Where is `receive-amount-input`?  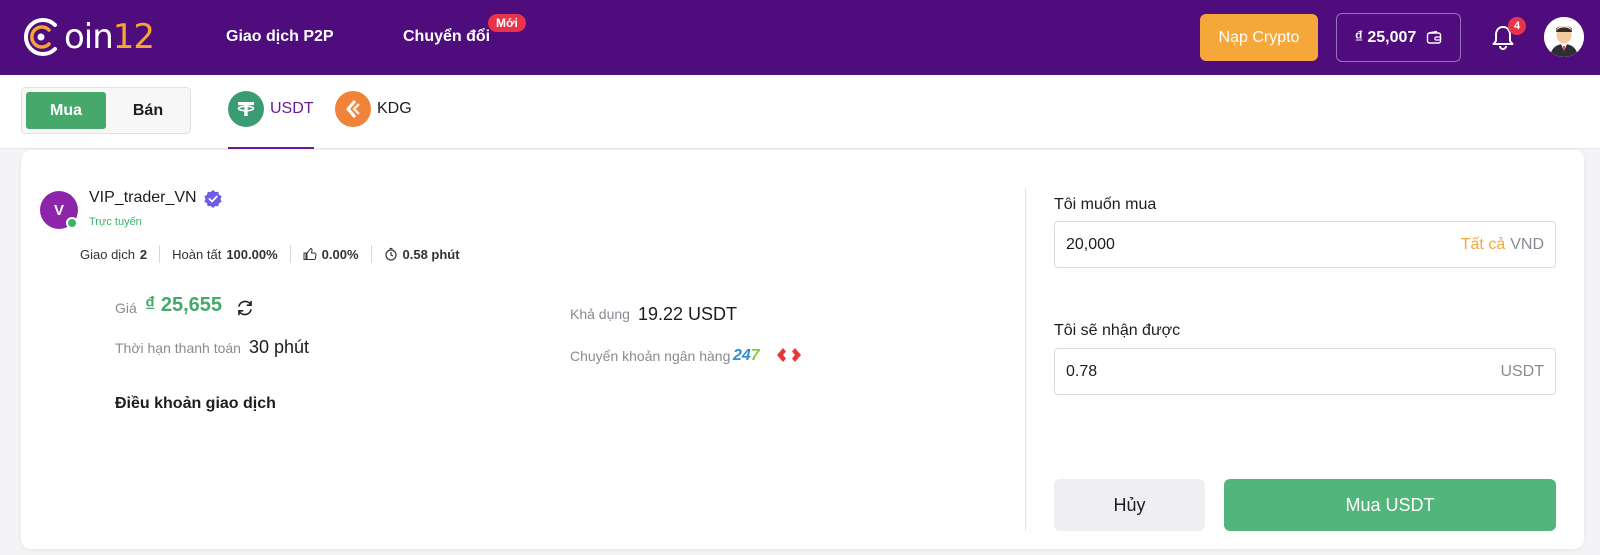 receive-amount-input is located at coordinates (1283, 371).